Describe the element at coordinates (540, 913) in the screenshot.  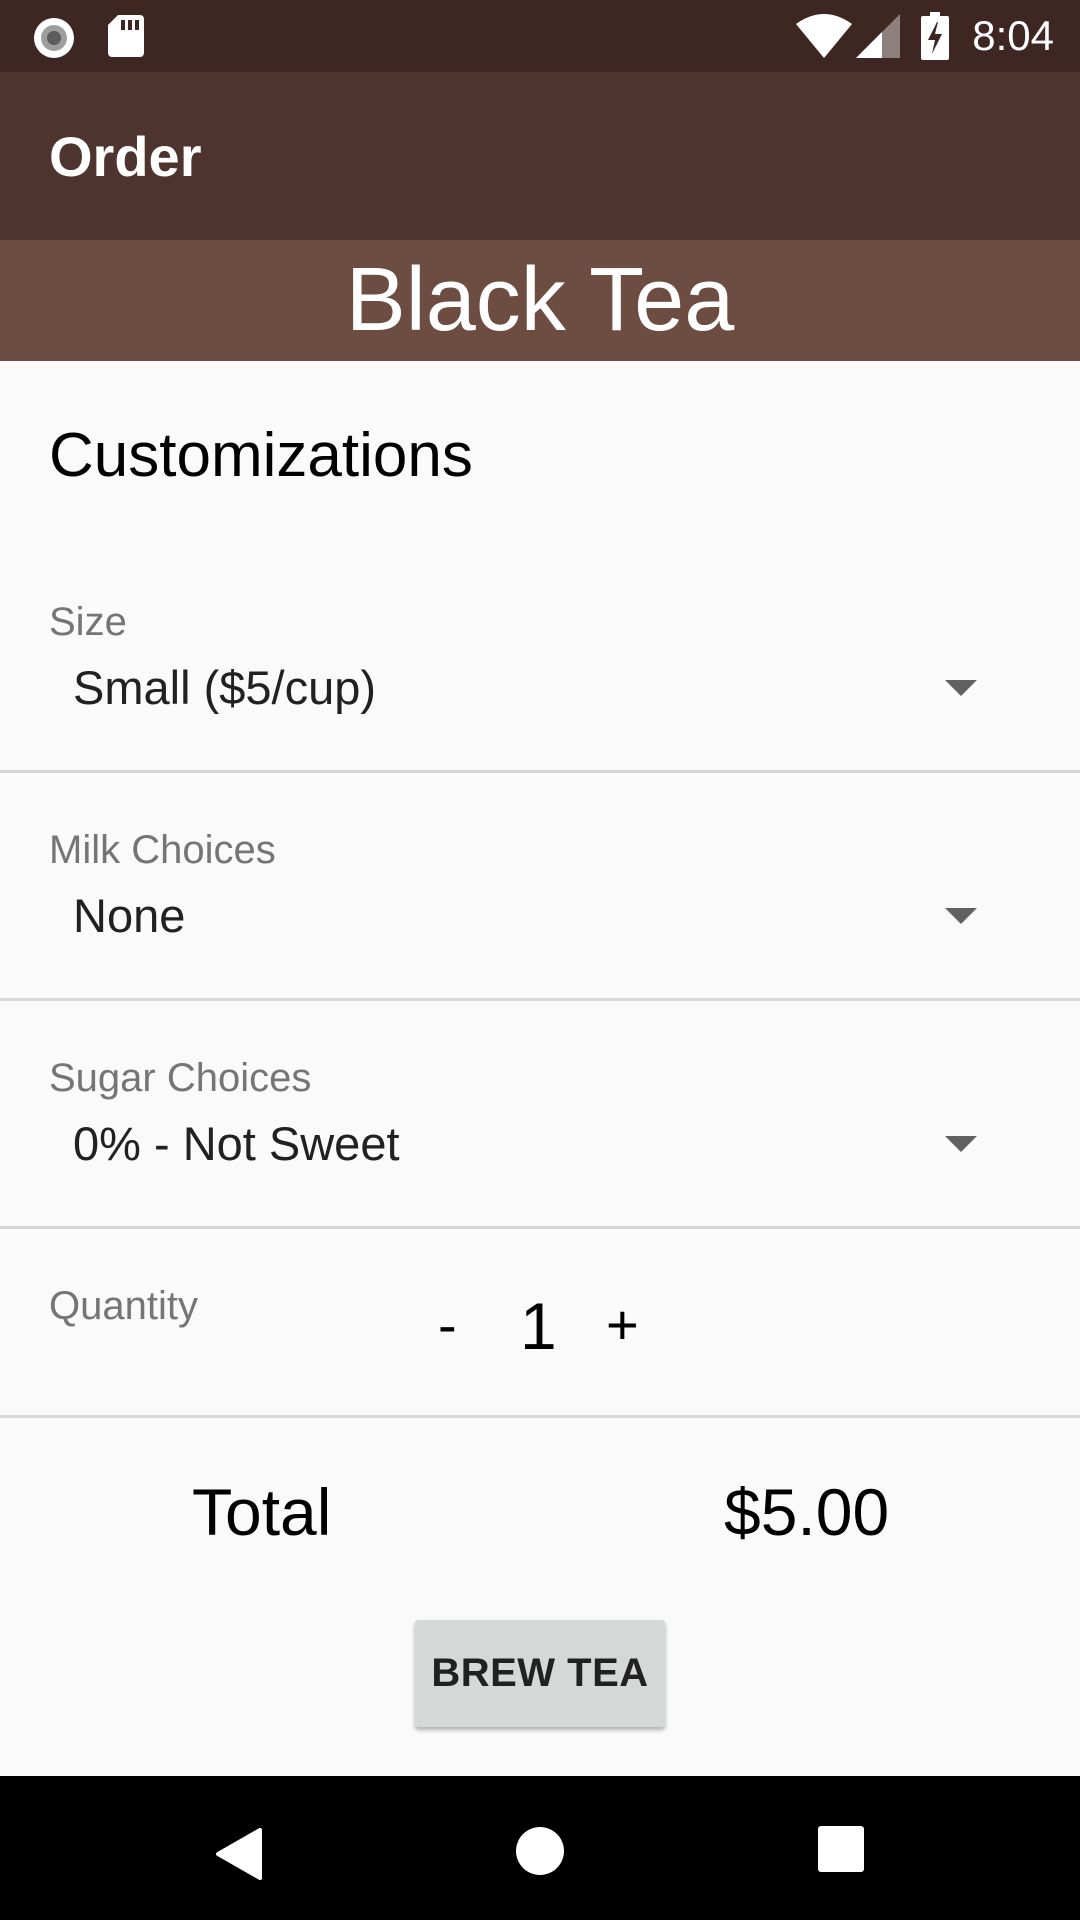
I see `milk-dropdown: Milk Choices None` at that location.